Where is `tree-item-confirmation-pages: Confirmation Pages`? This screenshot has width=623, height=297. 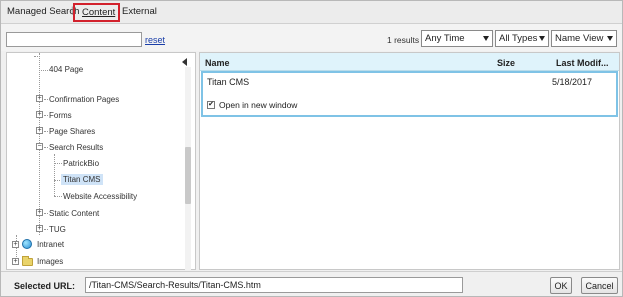 tree-item-confirmation-pages: Confirmation Pages is located at coordinates (84, 99).